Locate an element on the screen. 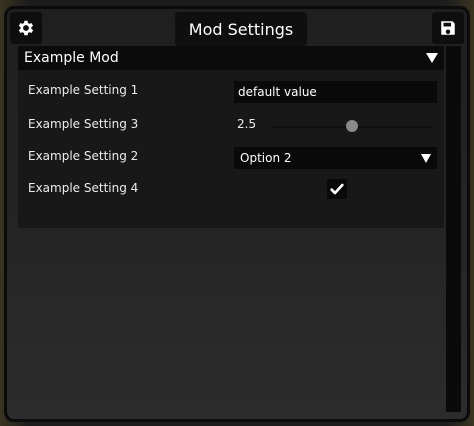  gear-icon is located at coordinates (26, 28).